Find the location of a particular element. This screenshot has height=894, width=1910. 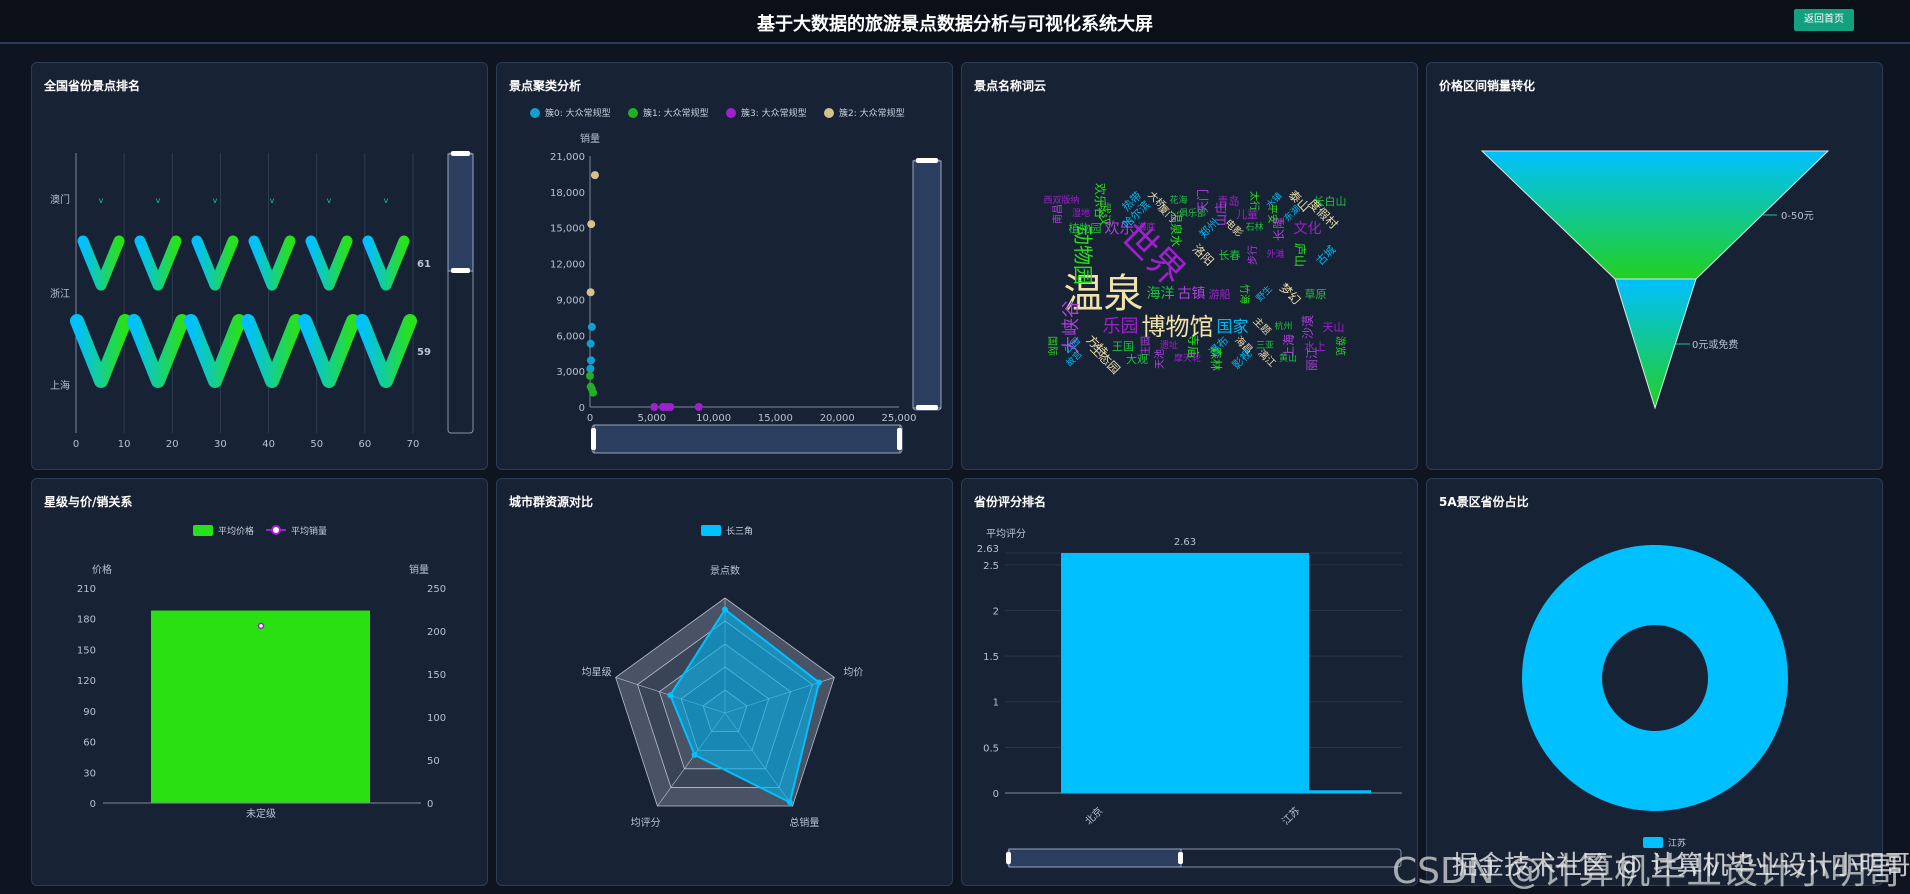

y-tick-label: 2.5 is located at coordinates (991, 566).